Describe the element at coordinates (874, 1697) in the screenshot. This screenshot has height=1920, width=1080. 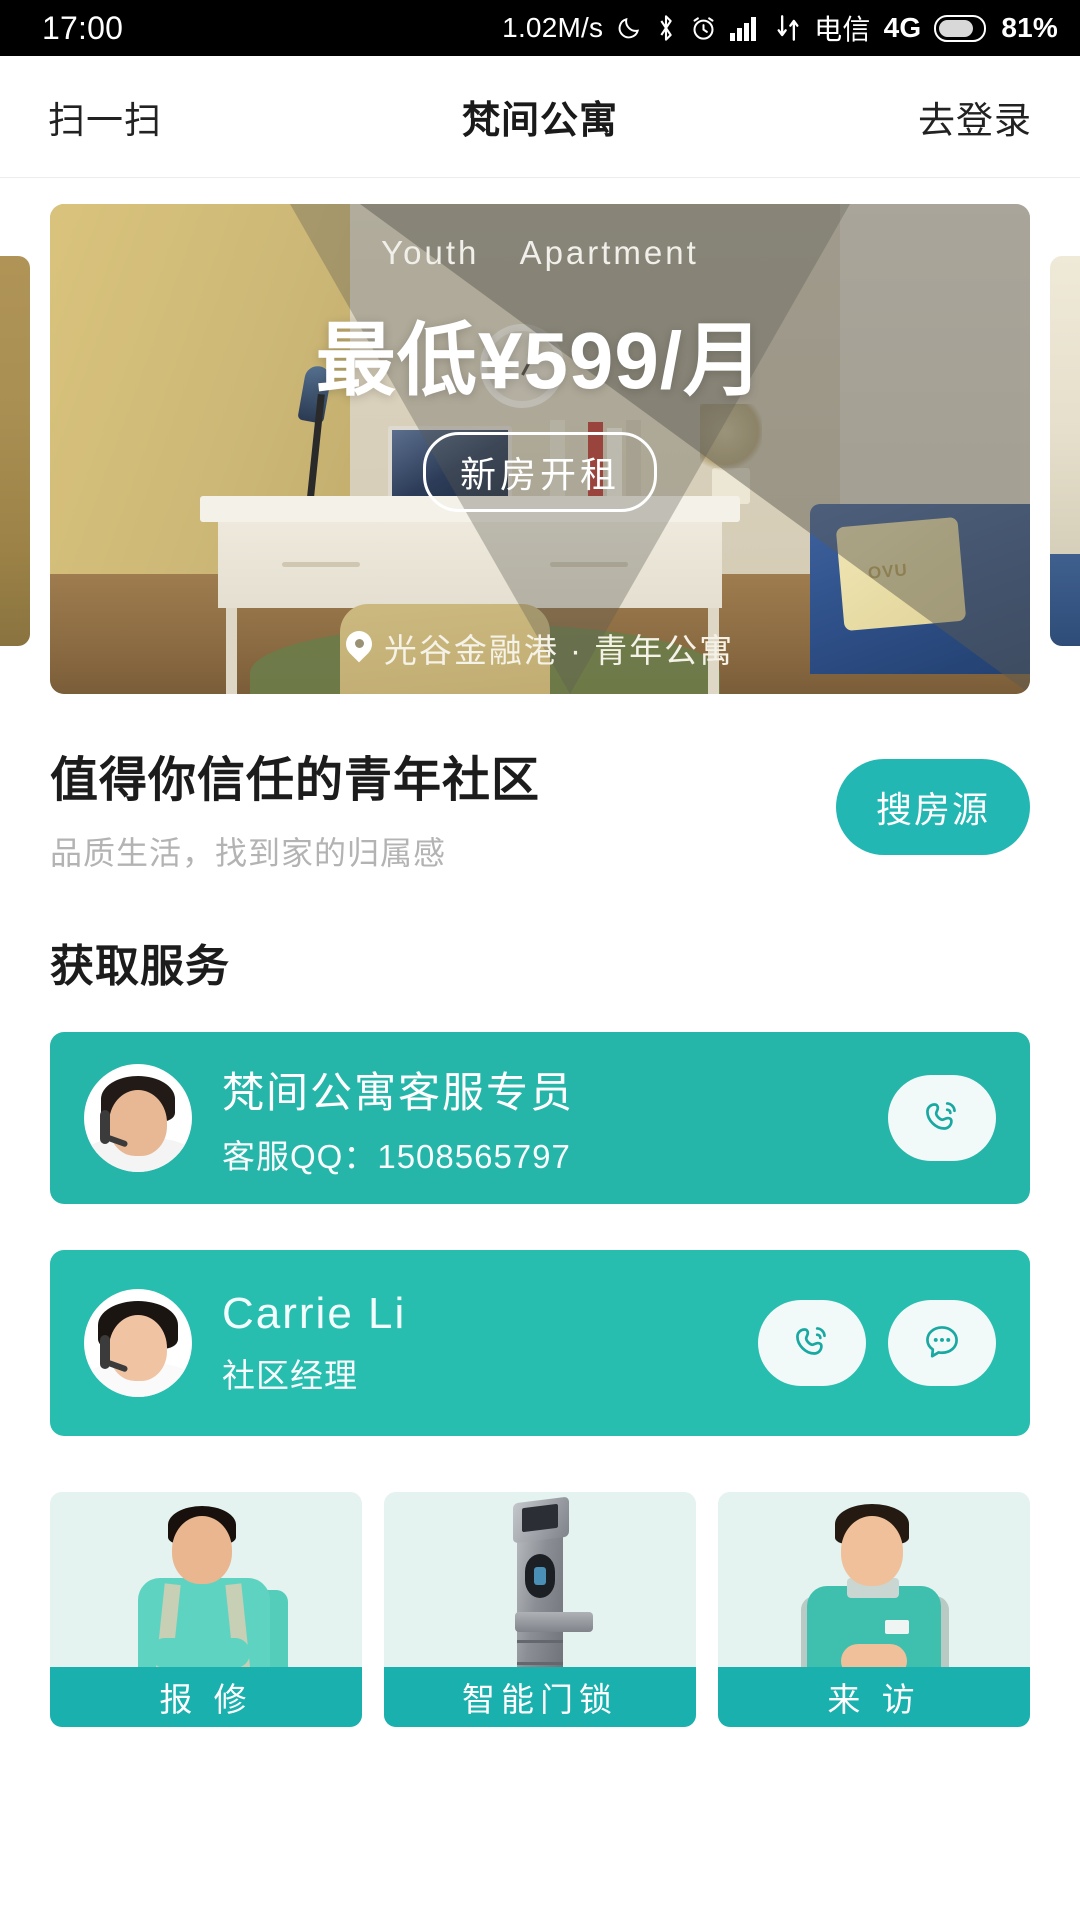
I see `tile-visitor-label: 来 访` at that location.